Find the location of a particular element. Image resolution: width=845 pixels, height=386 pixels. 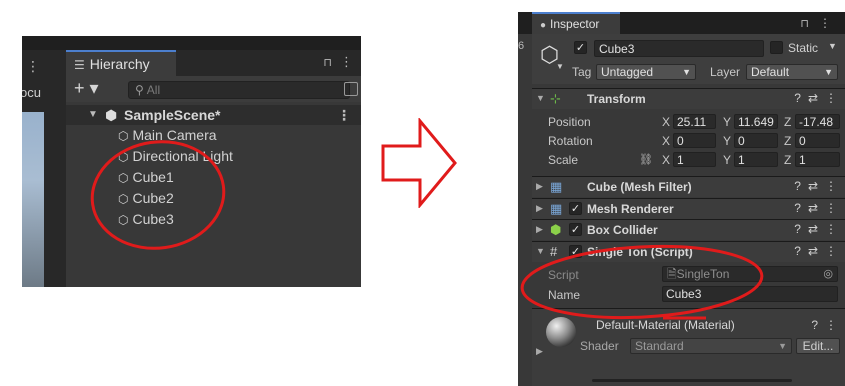

hierarchy-toolbar: + ▾ ⚲ All is located at coordinates (213, 89).